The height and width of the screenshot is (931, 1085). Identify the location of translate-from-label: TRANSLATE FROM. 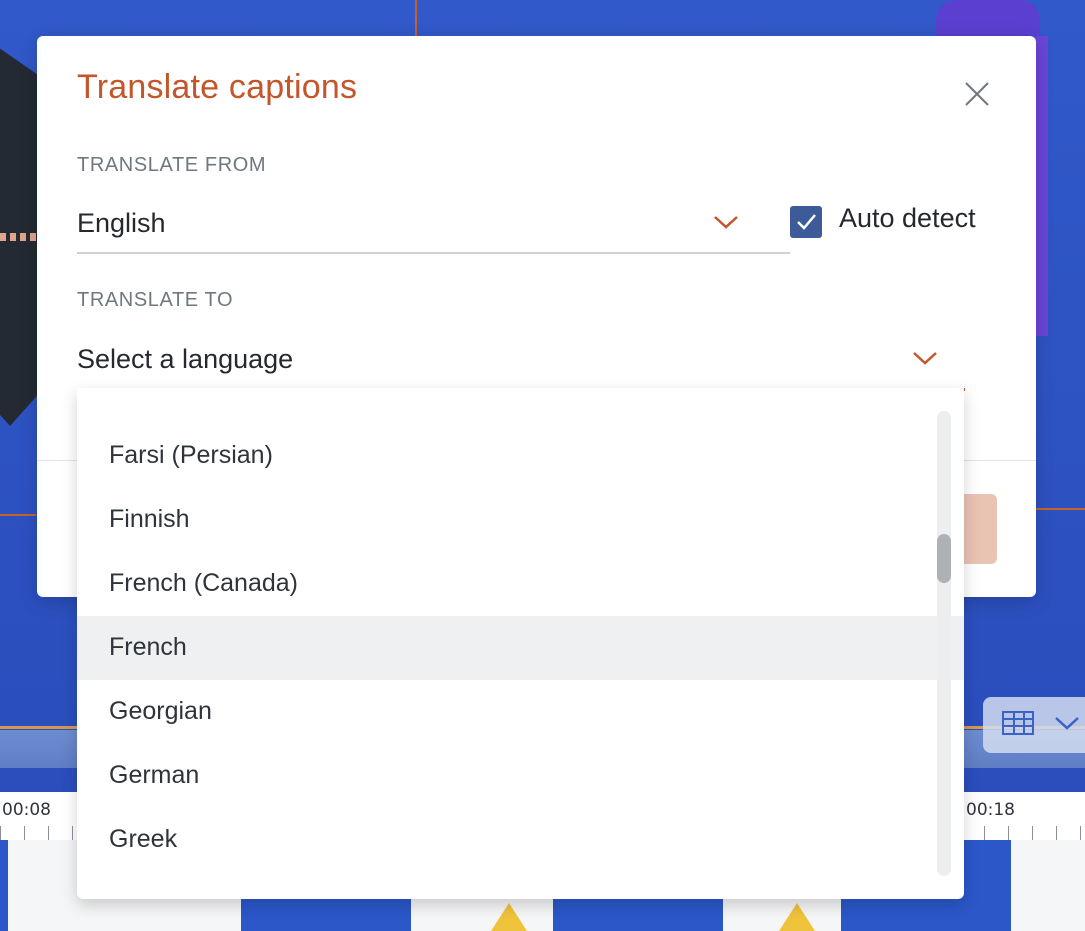
(172, 165).